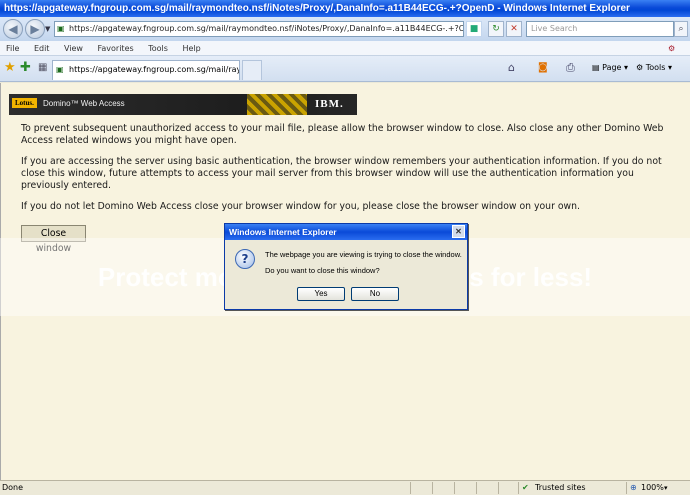  Describe the element at coordinates (570, 68) in the screenshot. I see `print-icon: ⎙` at that location.